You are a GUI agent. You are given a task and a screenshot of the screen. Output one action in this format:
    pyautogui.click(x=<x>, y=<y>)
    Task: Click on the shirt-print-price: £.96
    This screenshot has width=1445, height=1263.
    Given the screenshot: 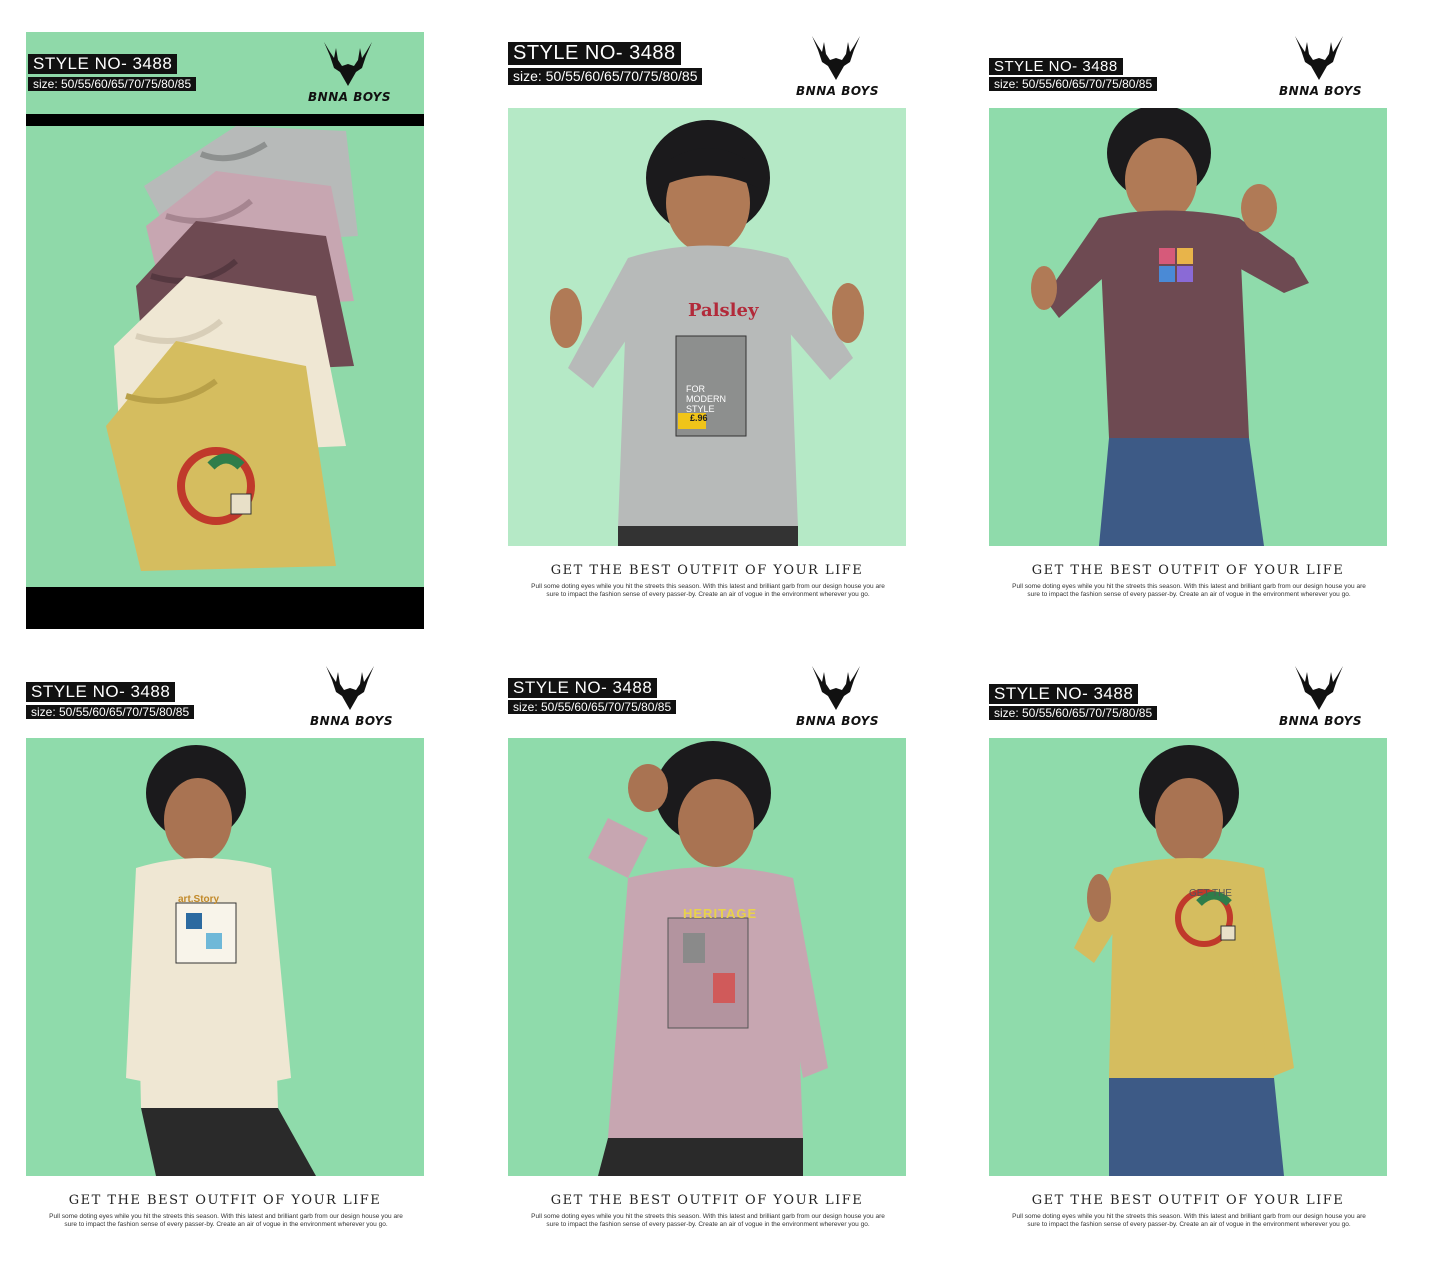 What is the action you would take?
    pyautogui.click(x=699, y=418)
    